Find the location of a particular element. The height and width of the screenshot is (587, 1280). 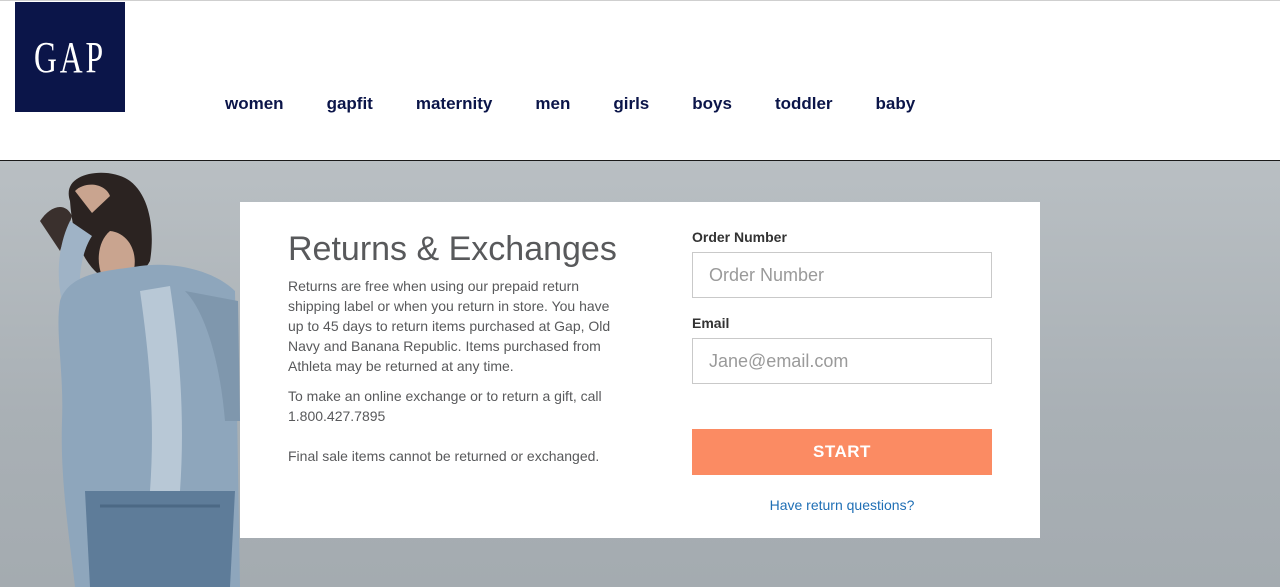

order-number-input is located at coordinates (842, 275).